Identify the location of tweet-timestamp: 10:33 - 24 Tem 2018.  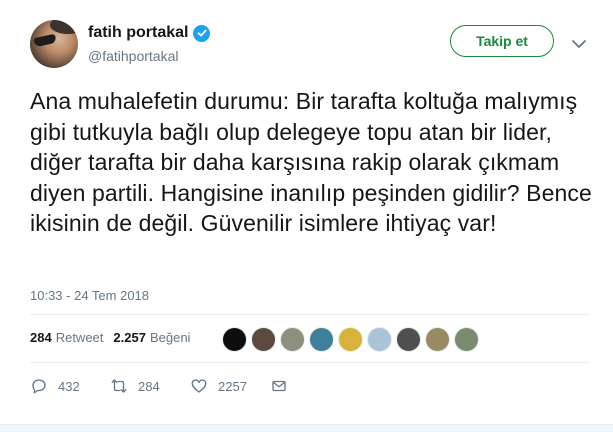
(89, 295).